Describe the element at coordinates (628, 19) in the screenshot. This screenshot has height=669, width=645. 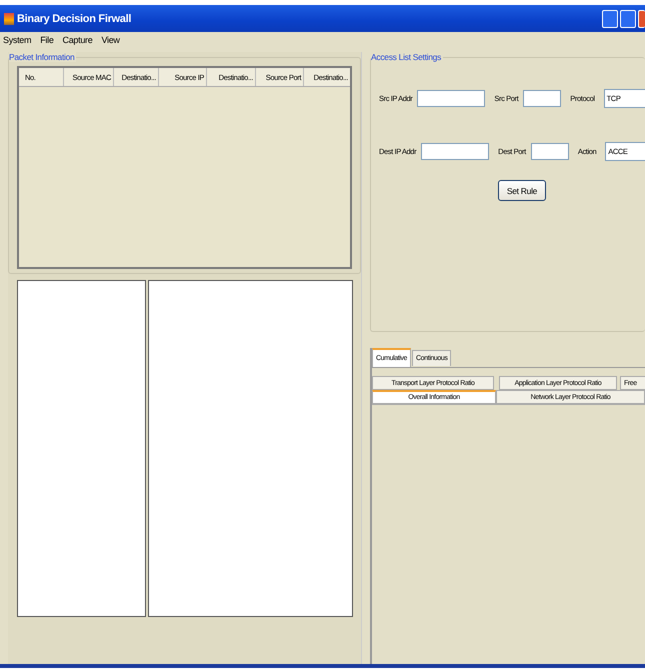
I see `maximize-button` at that location.